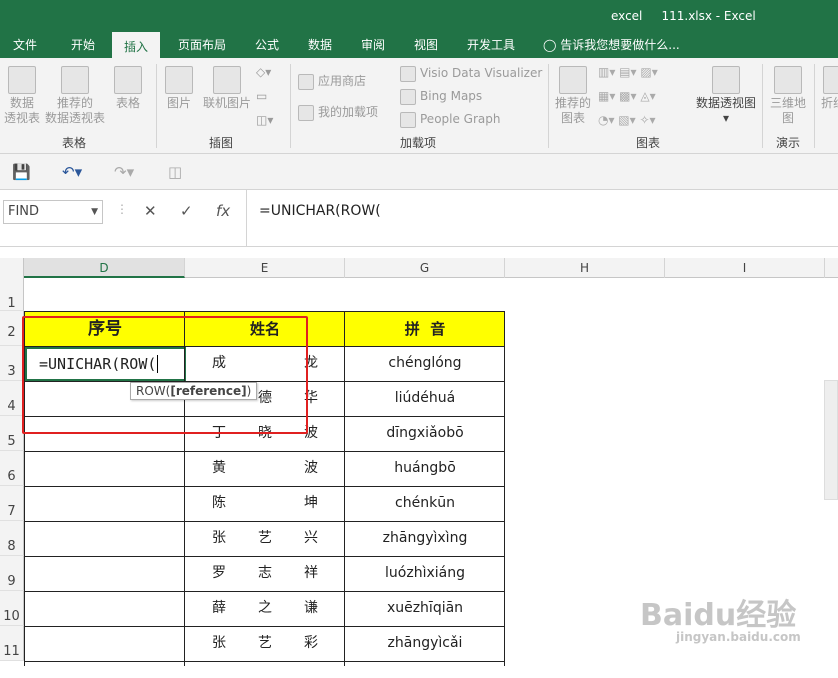  Describe the element at coordinates (718, 615) in the screenshot. I see `watermark-brand: Baidu经验` at that location.